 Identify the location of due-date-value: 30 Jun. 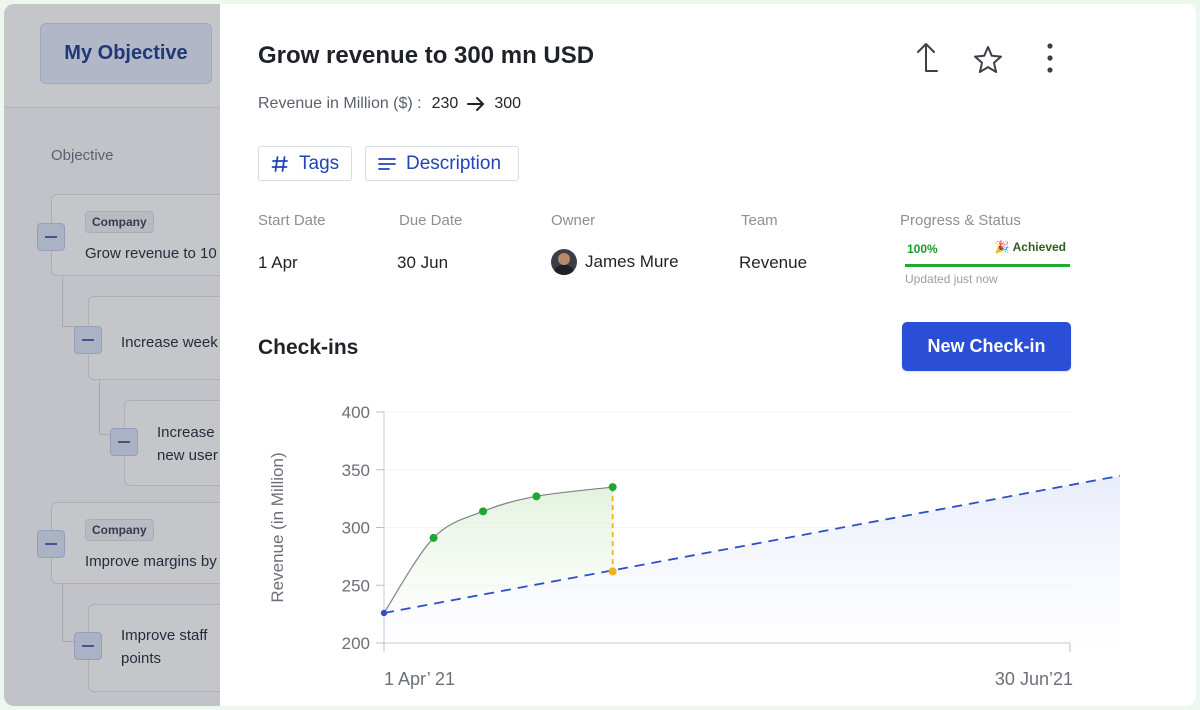
(423, 262).